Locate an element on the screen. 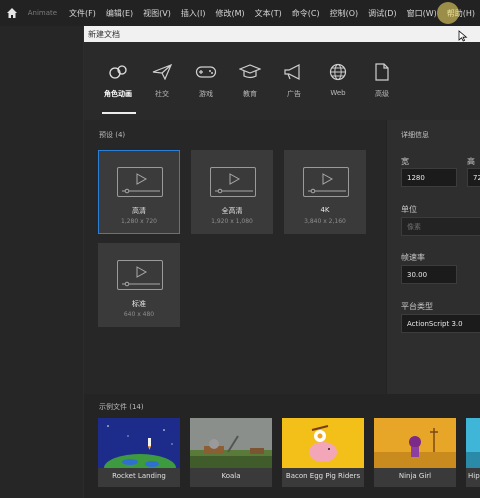  sample-name: Koala is located at coordinates (231, 476).